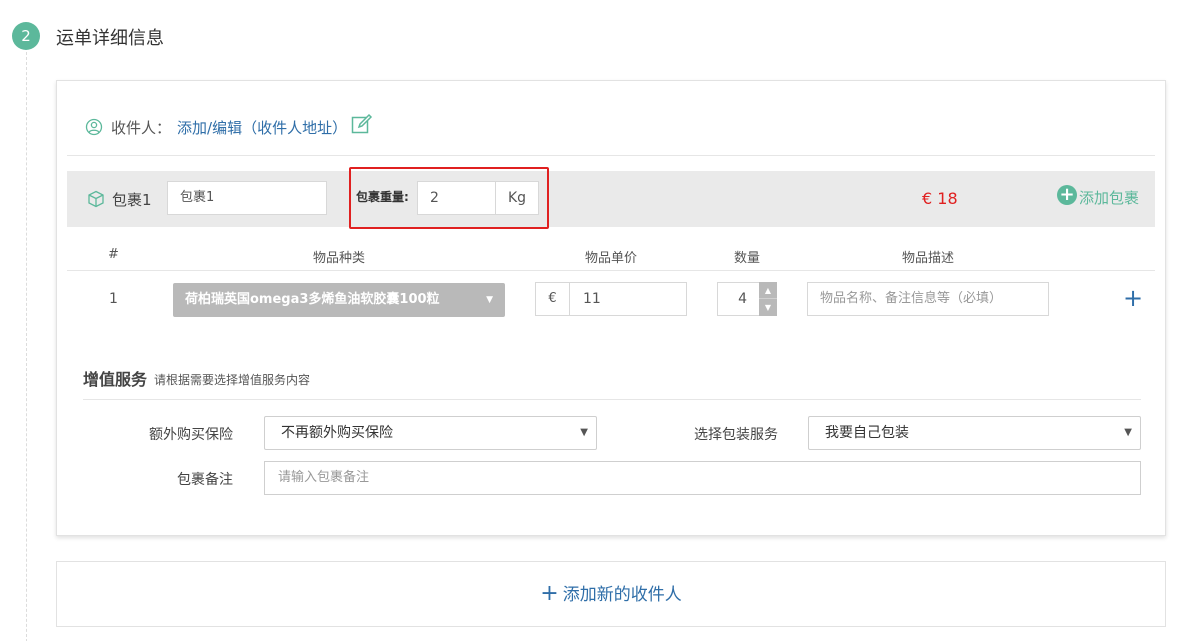 Image resolution: width=1193 pixels, height=641 pixels. What do you see at coordinates (382, 197) in the screenshot?
I see `weight-label: 包裹重量:` at bounding box center [382, 197].